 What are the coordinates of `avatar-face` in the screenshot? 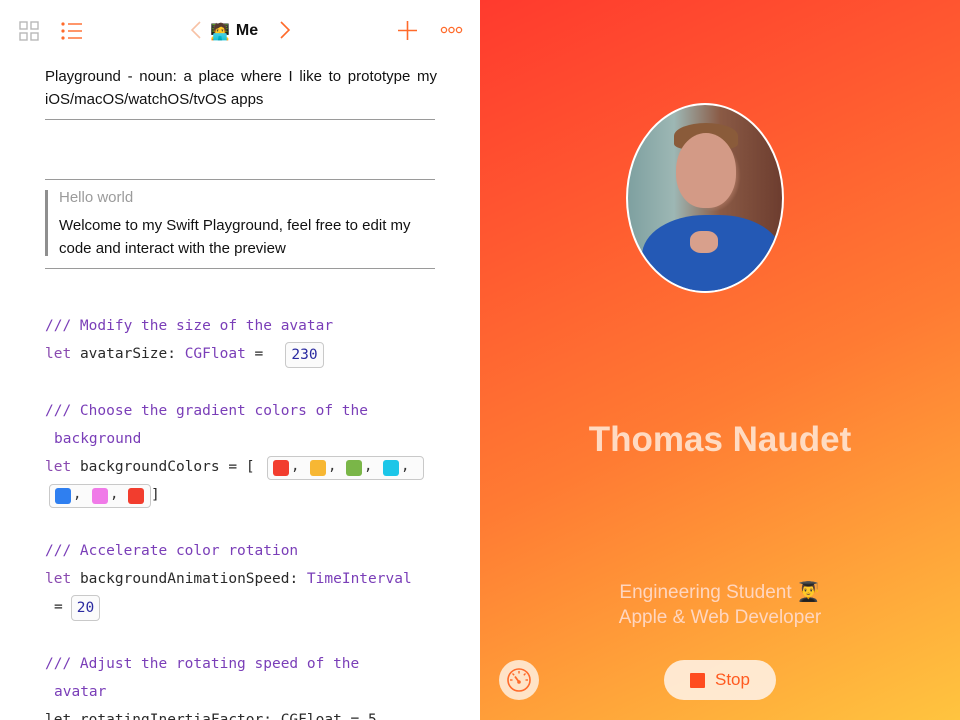 It's located at (706, 170).